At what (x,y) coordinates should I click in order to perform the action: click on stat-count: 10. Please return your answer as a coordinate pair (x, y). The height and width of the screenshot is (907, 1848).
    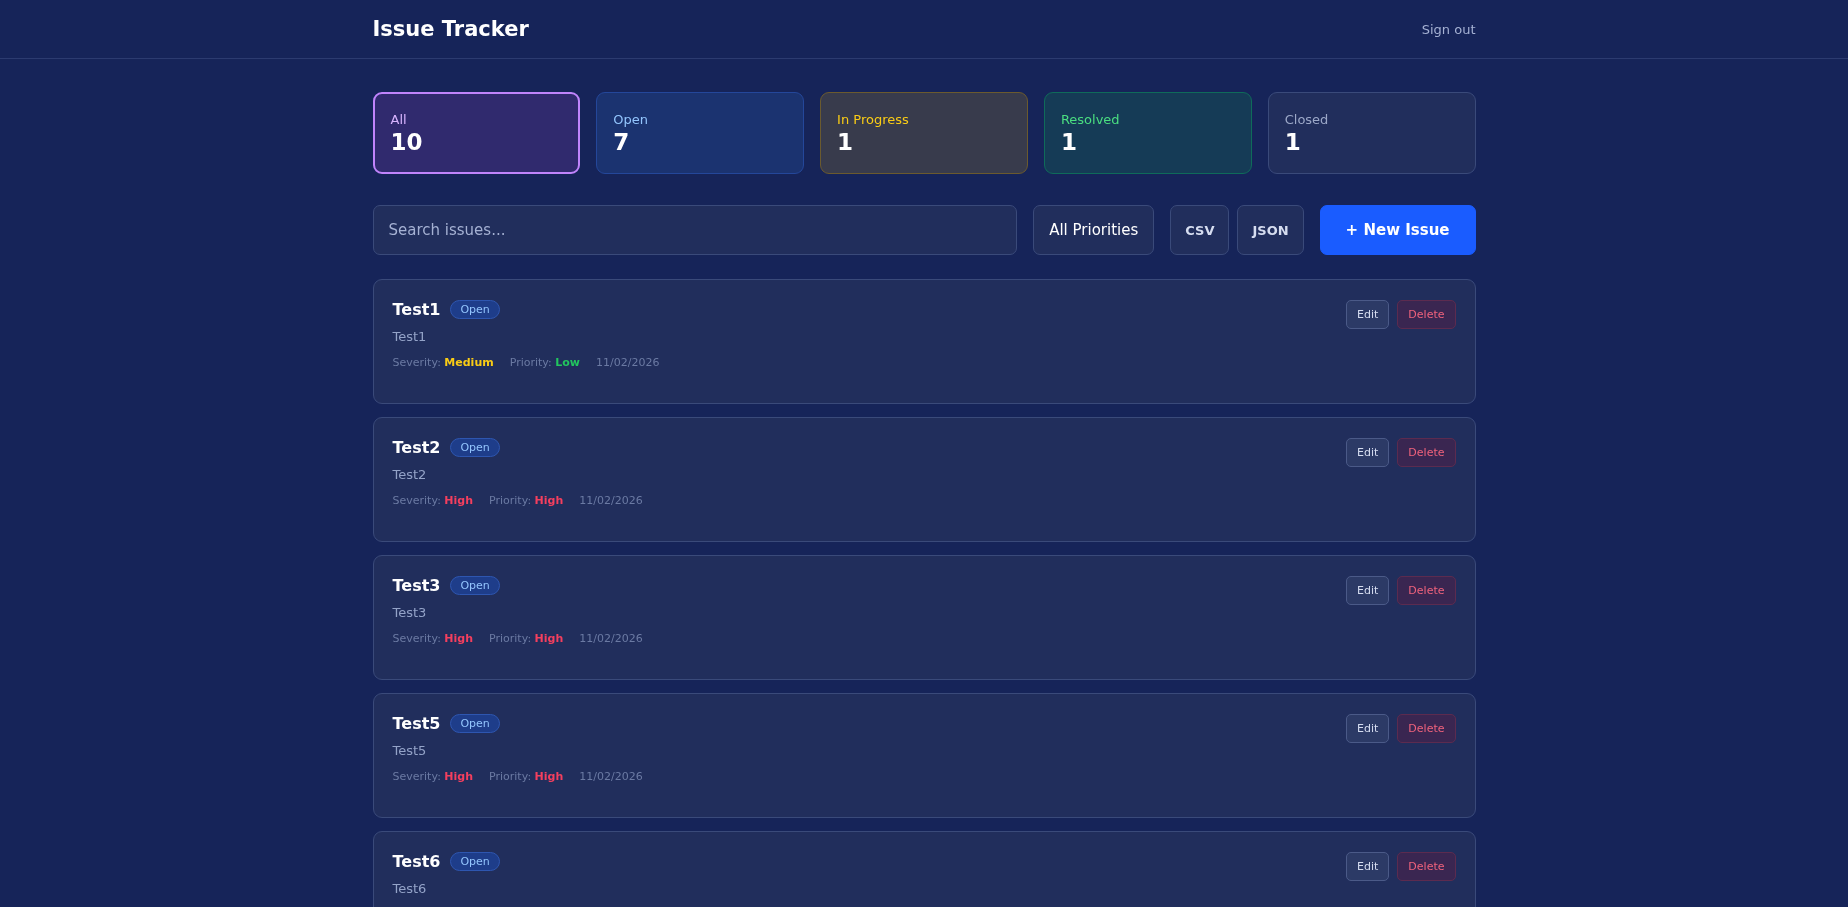
    Looking at the image, I should click on (407, 141).